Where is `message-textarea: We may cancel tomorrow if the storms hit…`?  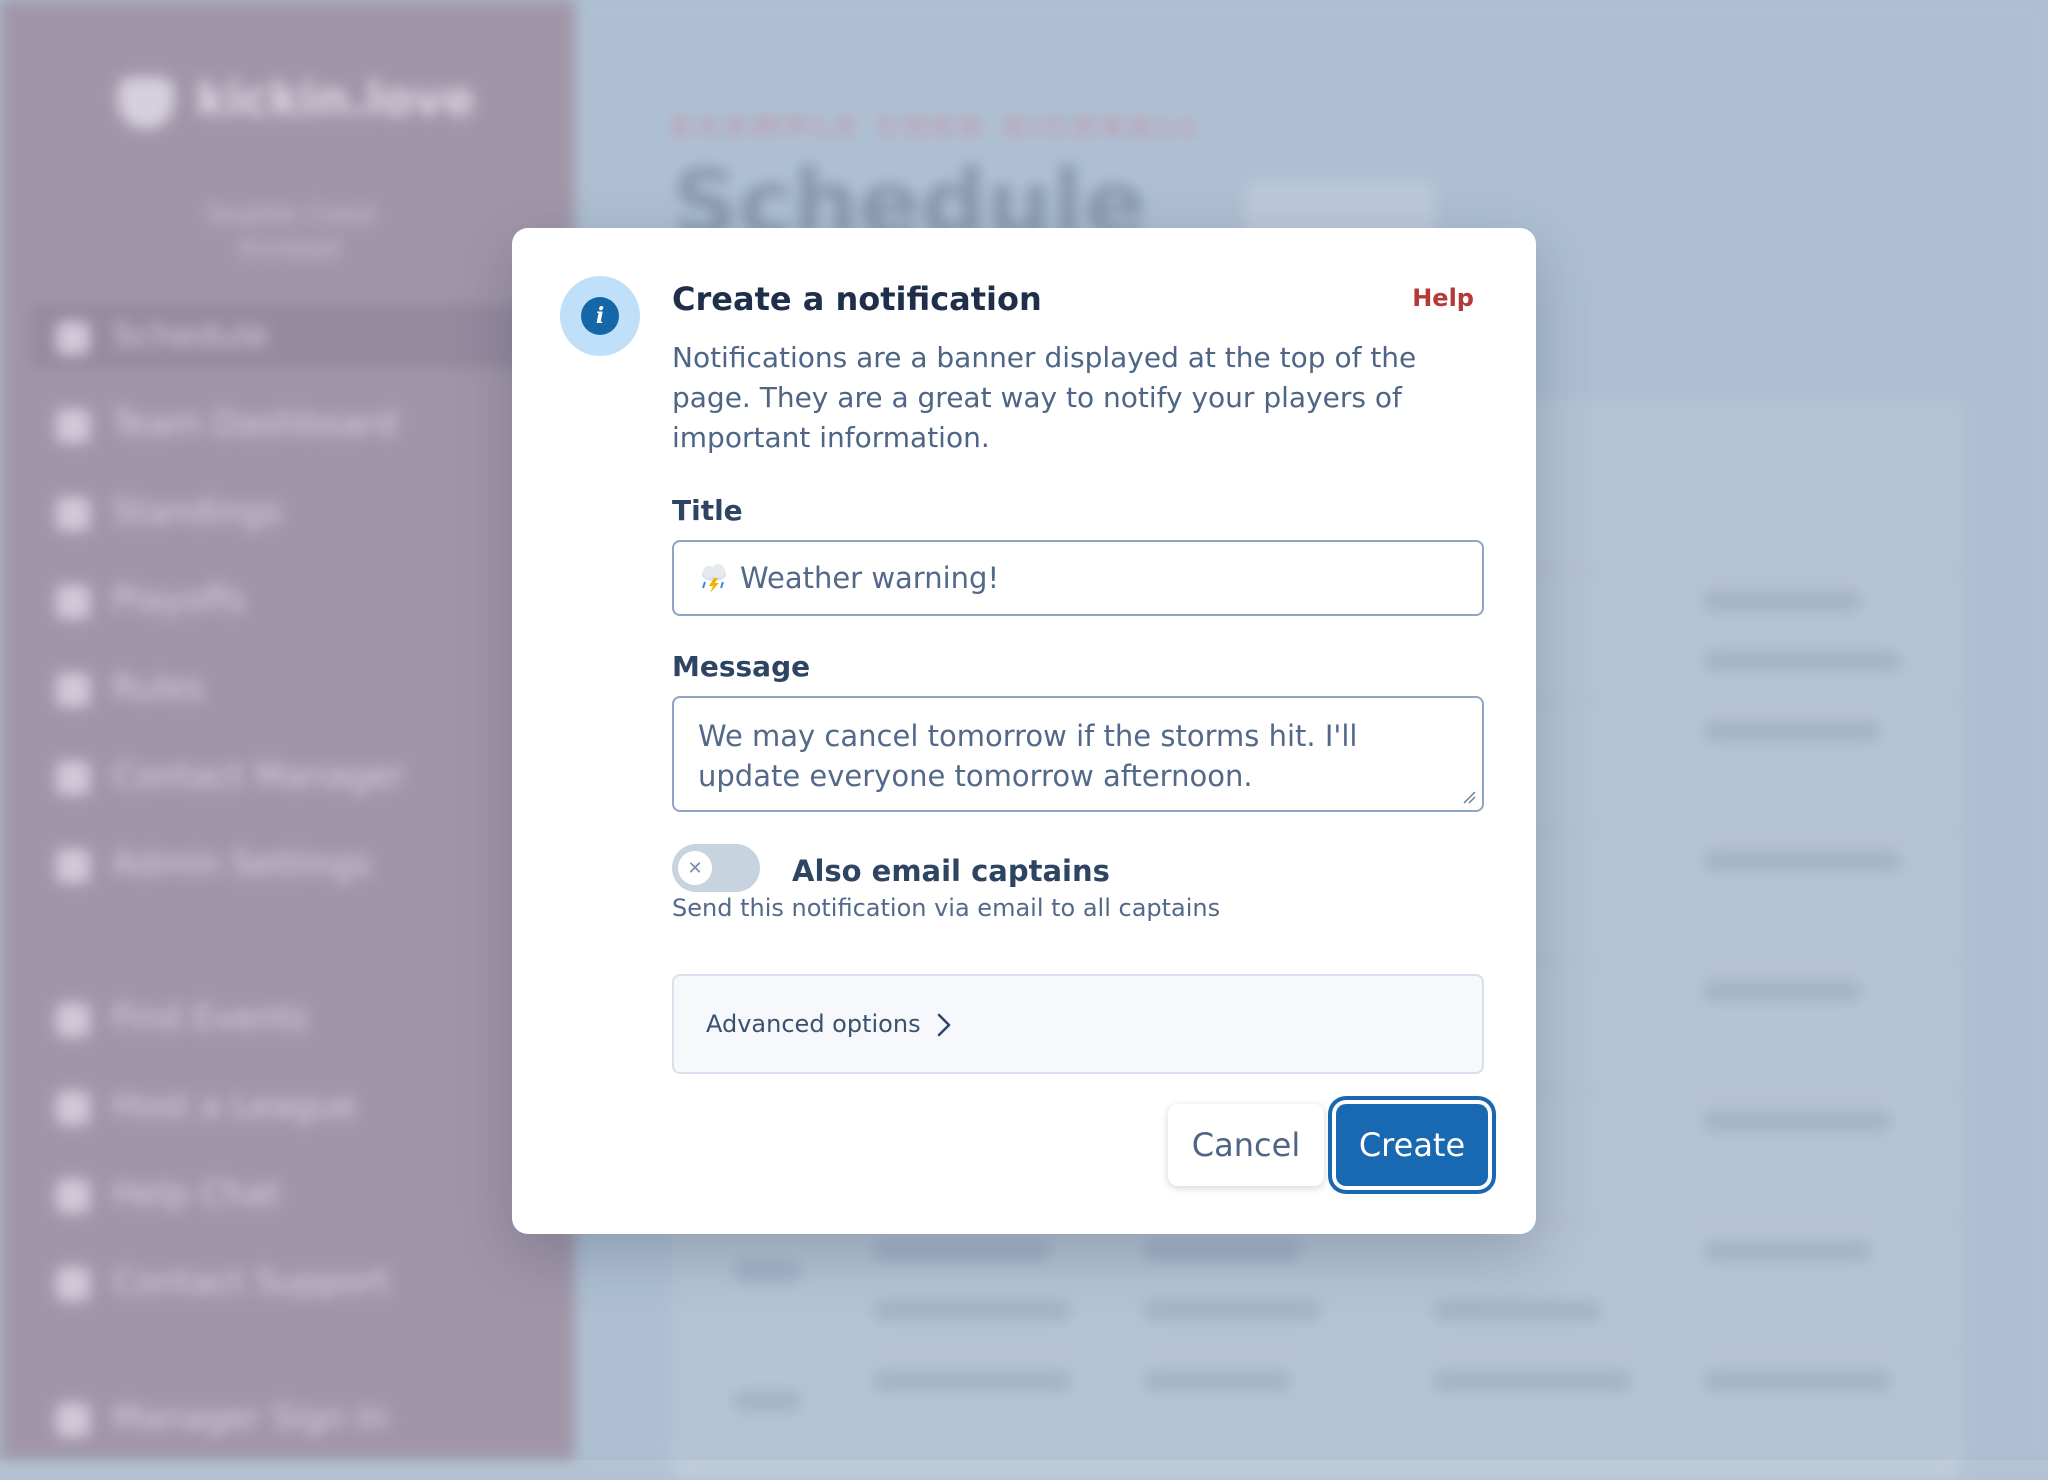 message-textarea: We may cancel tomorrow if the storms hit… is located at coordinates (1078, 754).